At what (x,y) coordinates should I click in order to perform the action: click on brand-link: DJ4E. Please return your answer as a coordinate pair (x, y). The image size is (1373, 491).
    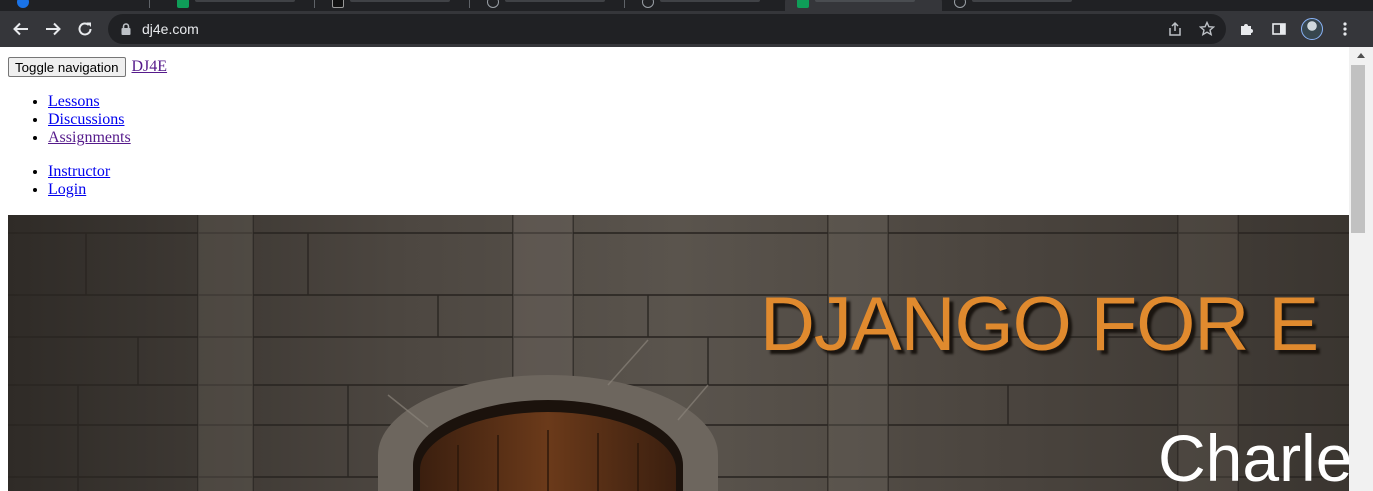
    Looking at the image, I should click on (150, 66).